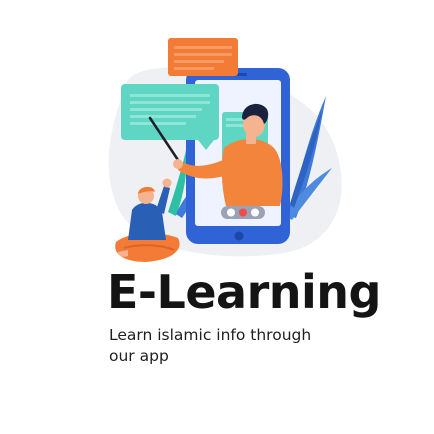  What do you see at coordinates (210, 345) in the screenshot?
I see `page-subtitle: Learn islamic info through our app` at bounding box center [210, 345].